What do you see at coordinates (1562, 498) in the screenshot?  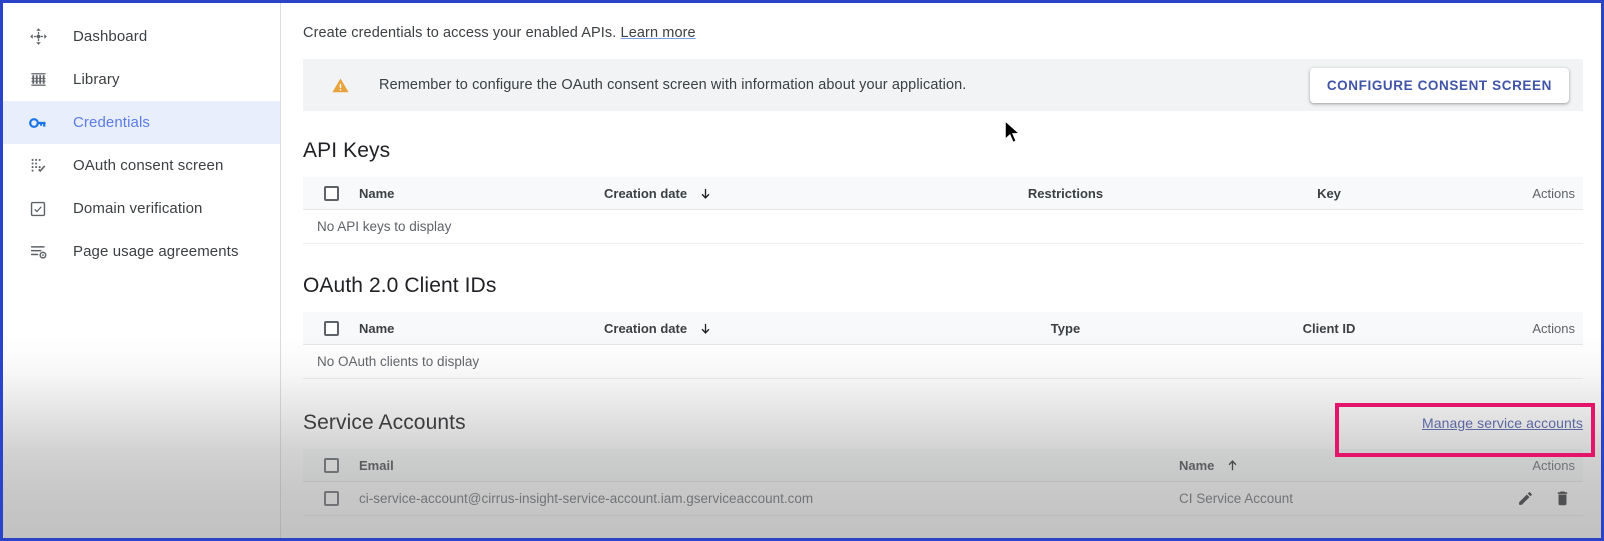 I see `delete-icon` at bounding box center [1562, 498].